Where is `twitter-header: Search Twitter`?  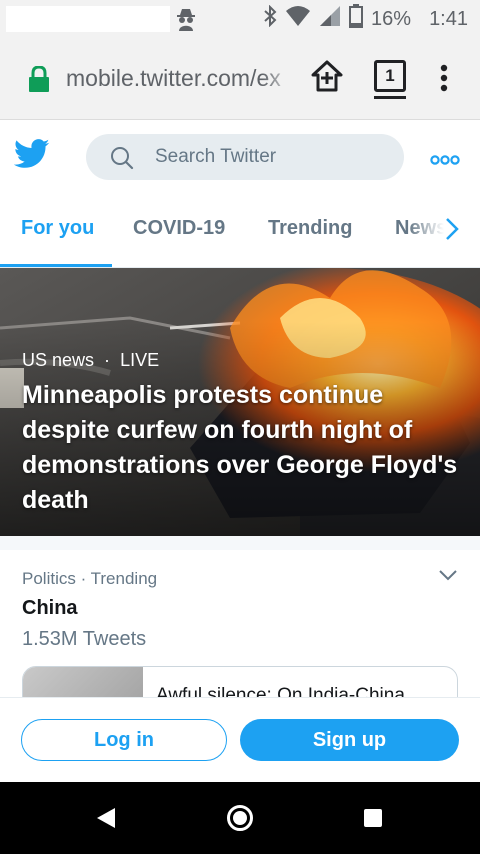
twitter-header: Search Twitter is located at coordinates (240, 157).